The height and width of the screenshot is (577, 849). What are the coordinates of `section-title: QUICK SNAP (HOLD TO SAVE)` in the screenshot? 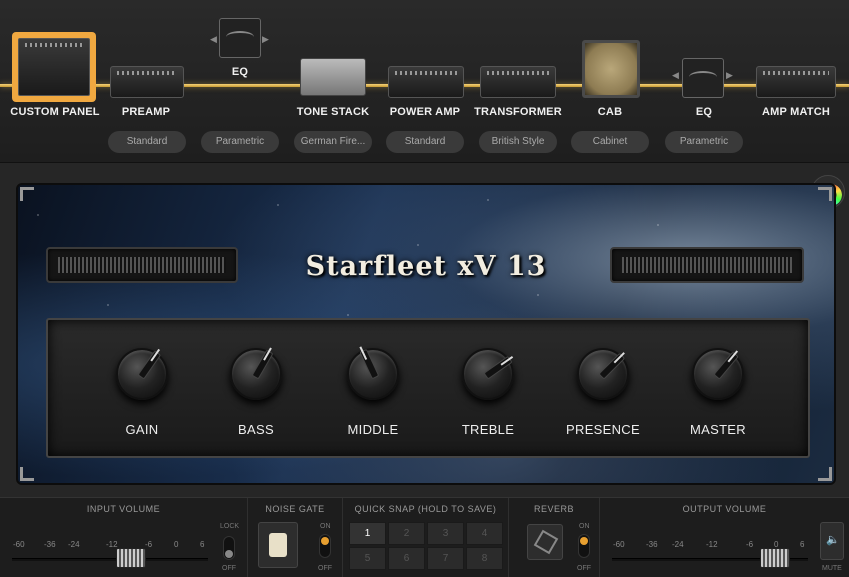 It's located at (425, 509).